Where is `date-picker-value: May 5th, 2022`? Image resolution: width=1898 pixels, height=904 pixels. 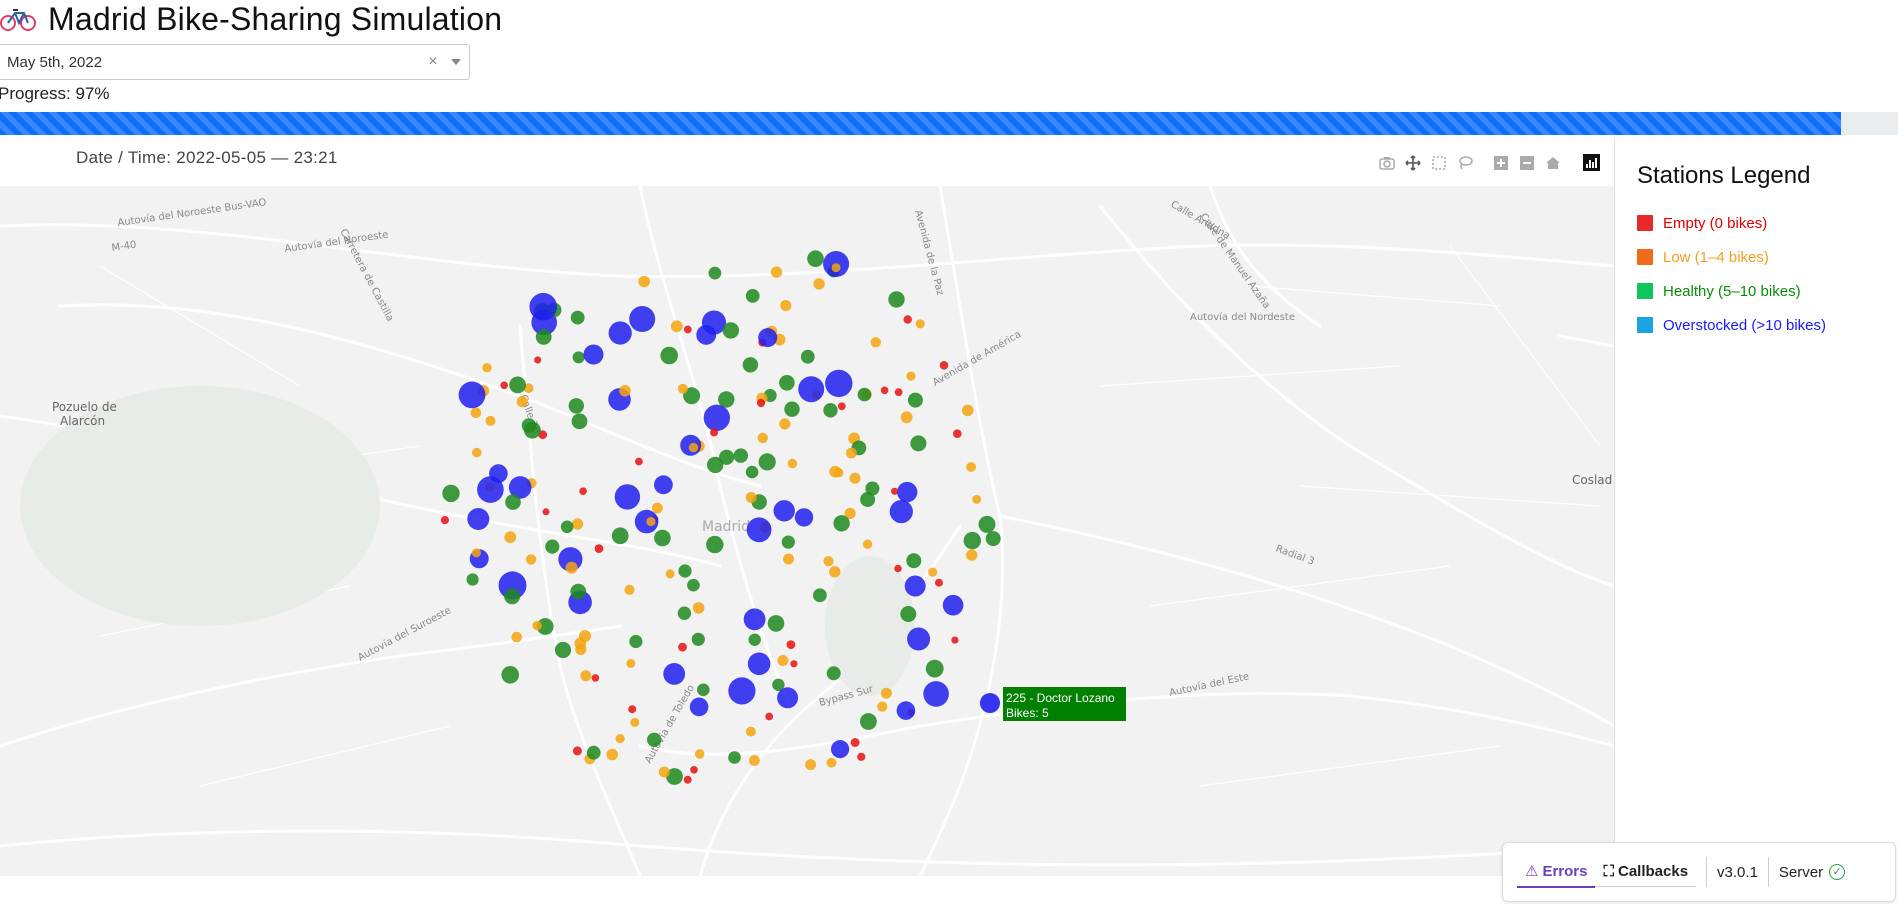
date-picker-value: May 5th, 2022 is located at coordinates (215, 62).